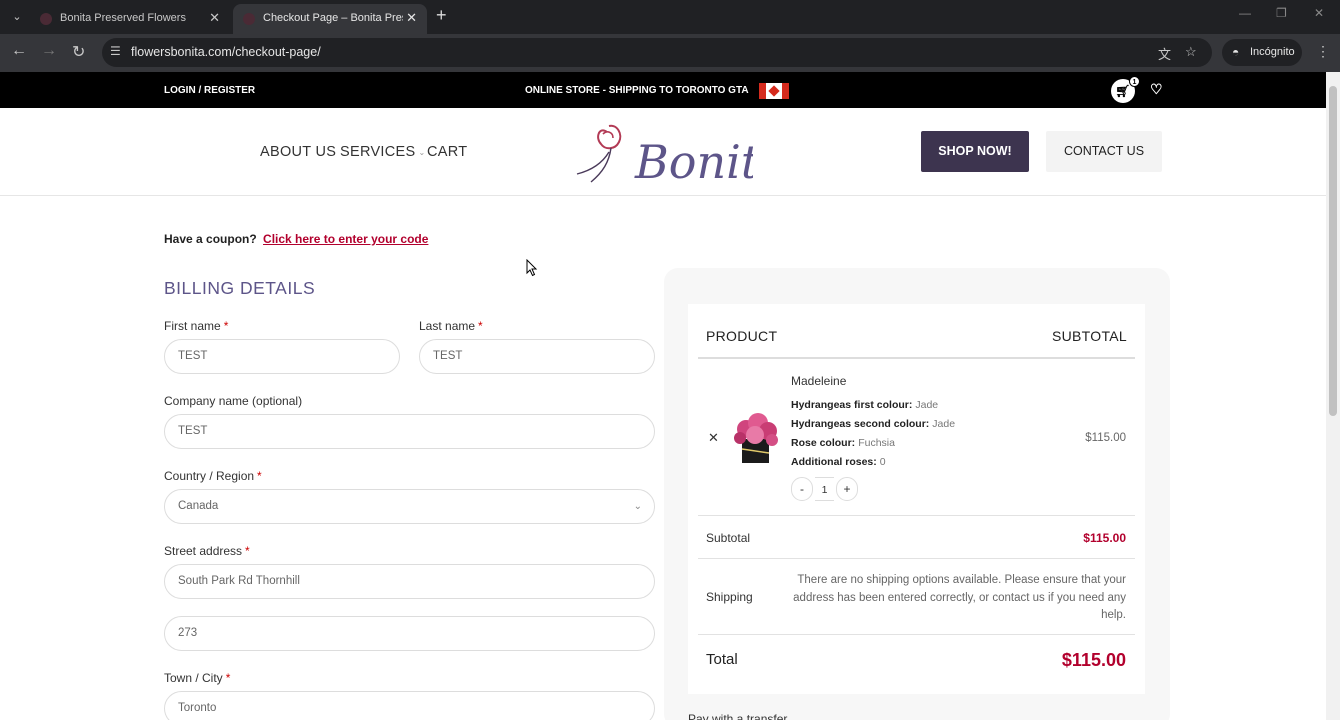  What do you see at coordinates (78, 52) in the screenshot?
I see `reload-icon: ↻` at bounding box center [78, 52].